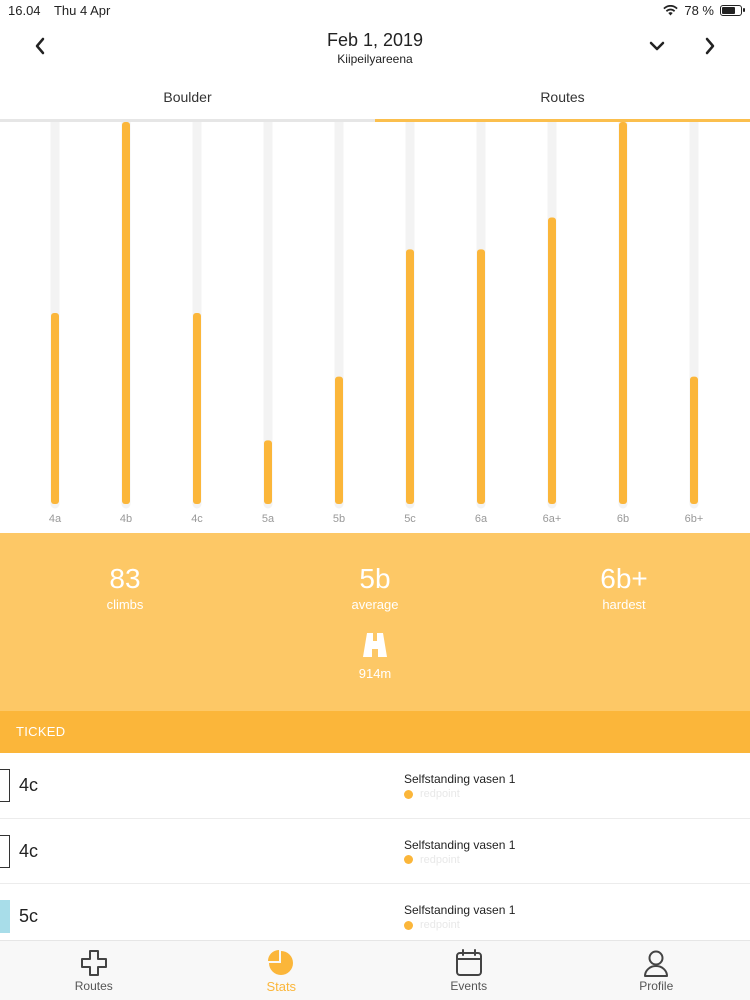  I want to click on x-tick-label: 4b, so click(126, 519).